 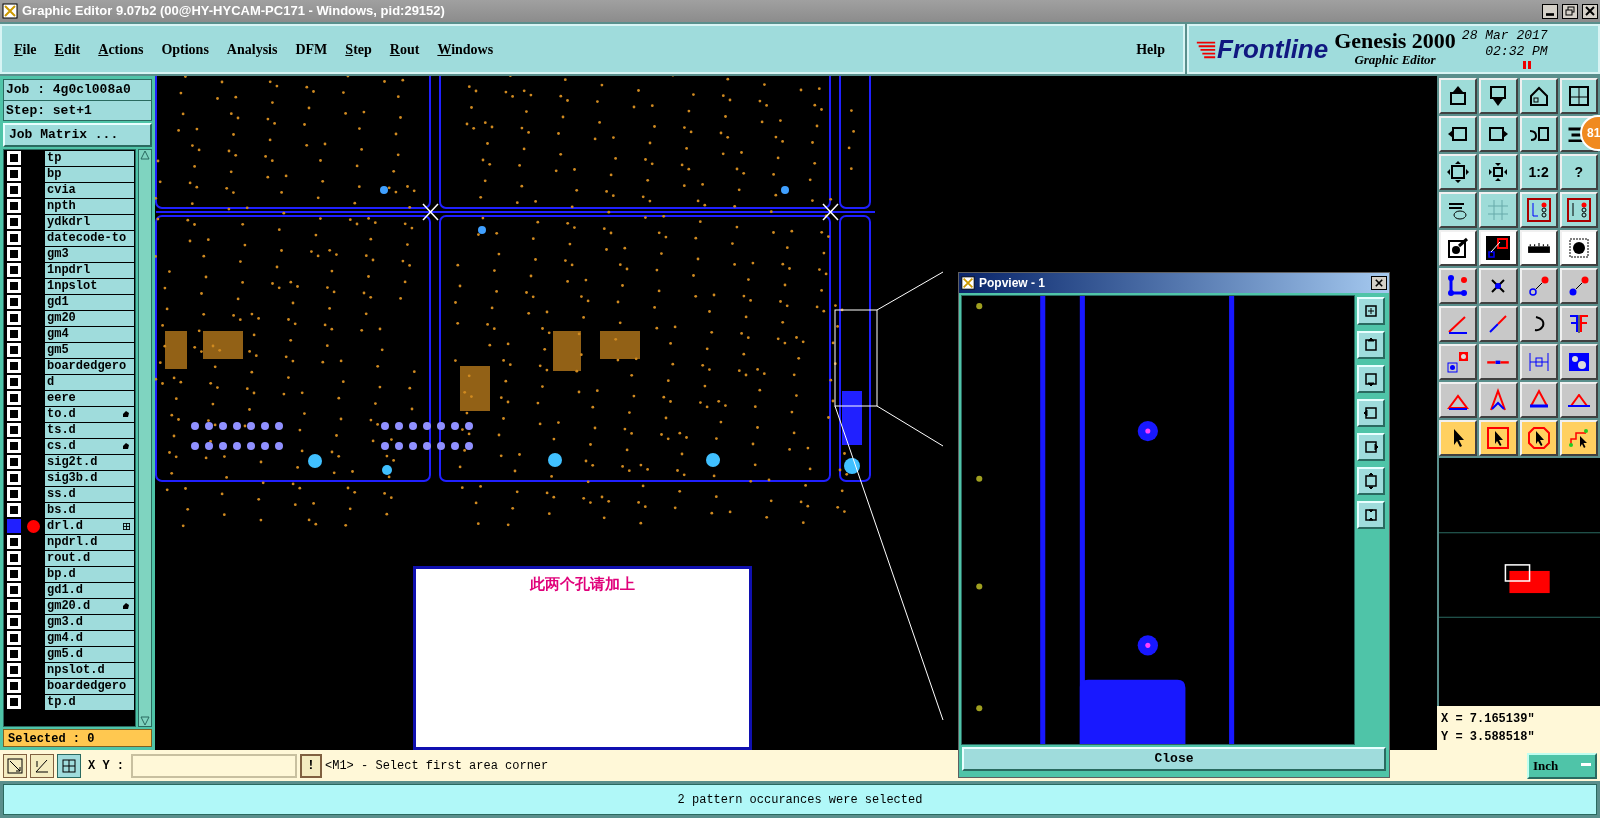 What do you see at coordinates (89, 430) in the screenshot?
I see `layer-item: ts.d` at bounding box center [89, 430].